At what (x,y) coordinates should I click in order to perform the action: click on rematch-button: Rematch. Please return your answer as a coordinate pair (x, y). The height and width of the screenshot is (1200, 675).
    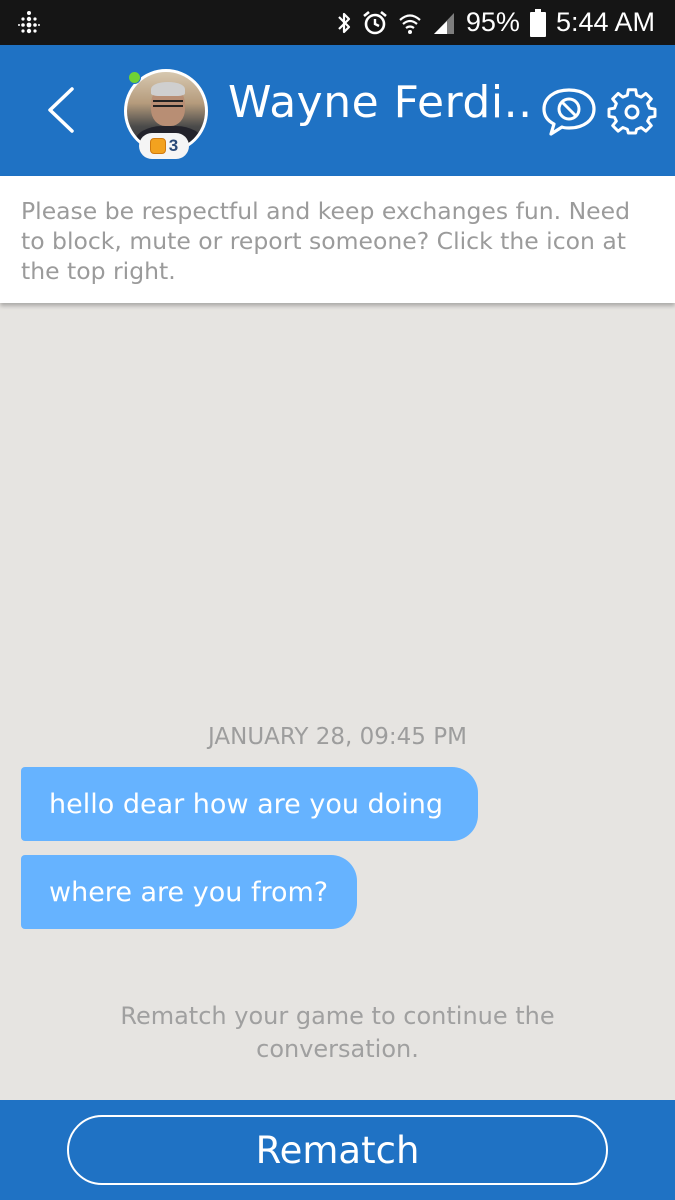
    Looking at the image, I should click on (337, 1150).